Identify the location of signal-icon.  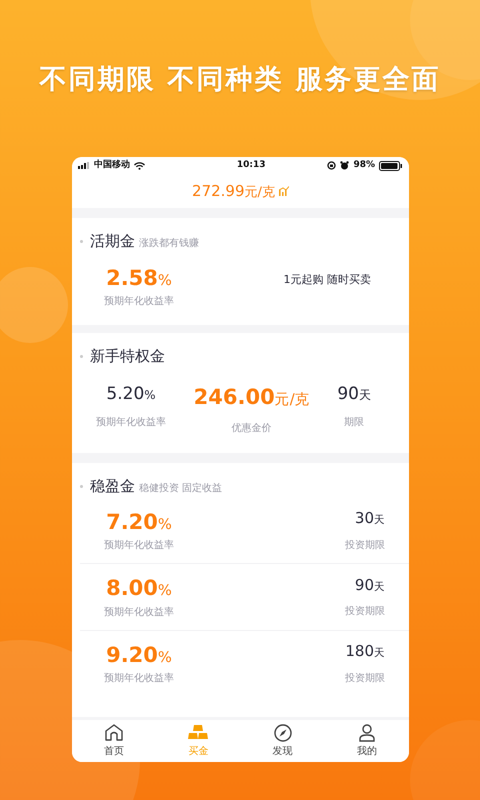
(84, 165).